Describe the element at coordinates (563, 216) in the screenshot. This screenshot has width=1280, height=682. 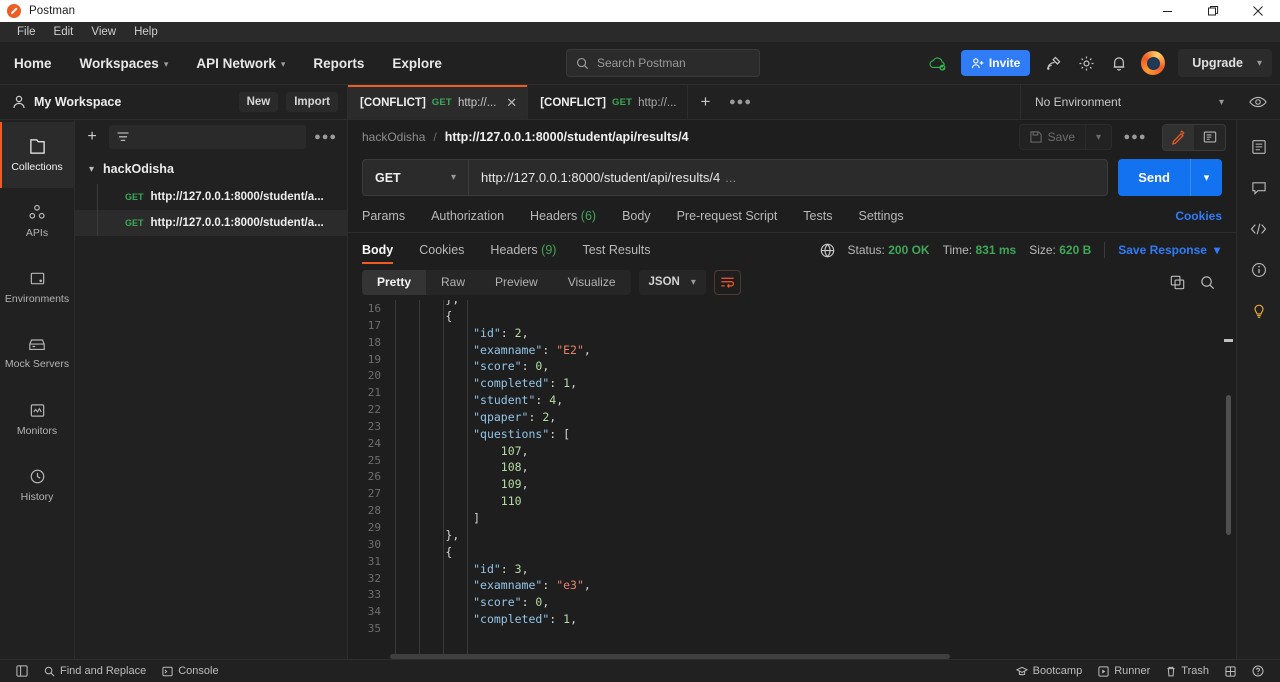
I see `tab-headers: Headers (6)` at that location.